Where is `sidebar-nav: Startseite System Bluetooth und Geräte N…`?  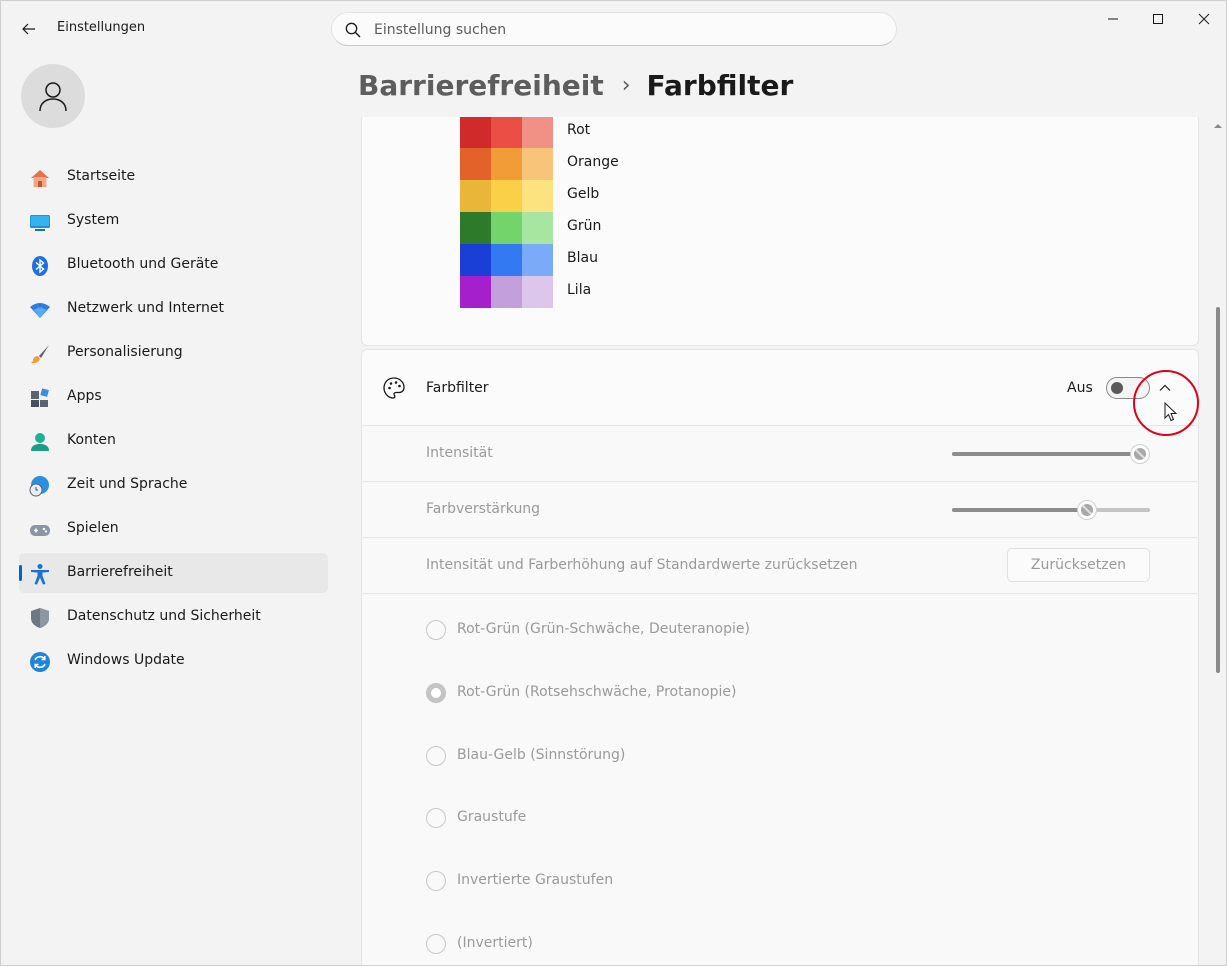
sidebar-nav: Startseite System Bluetooth und Geräte N… is located at coordinates (173, 421).